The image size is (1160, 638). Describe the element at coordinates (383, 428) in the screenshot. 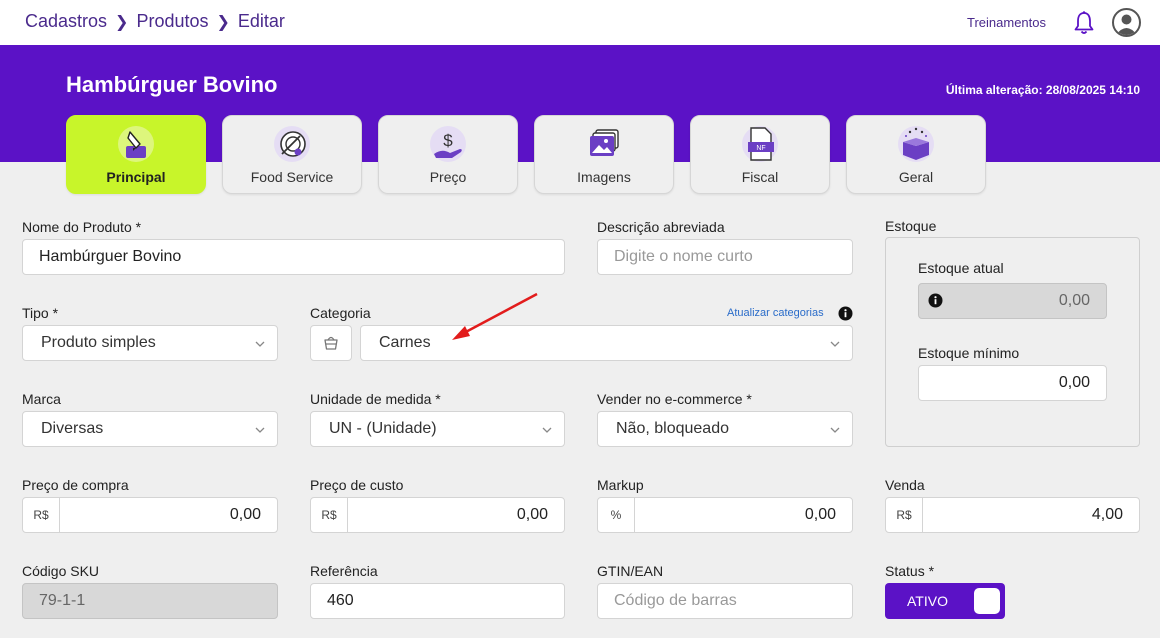

I see `unidade-value: UN - (Unidade)` at that location.